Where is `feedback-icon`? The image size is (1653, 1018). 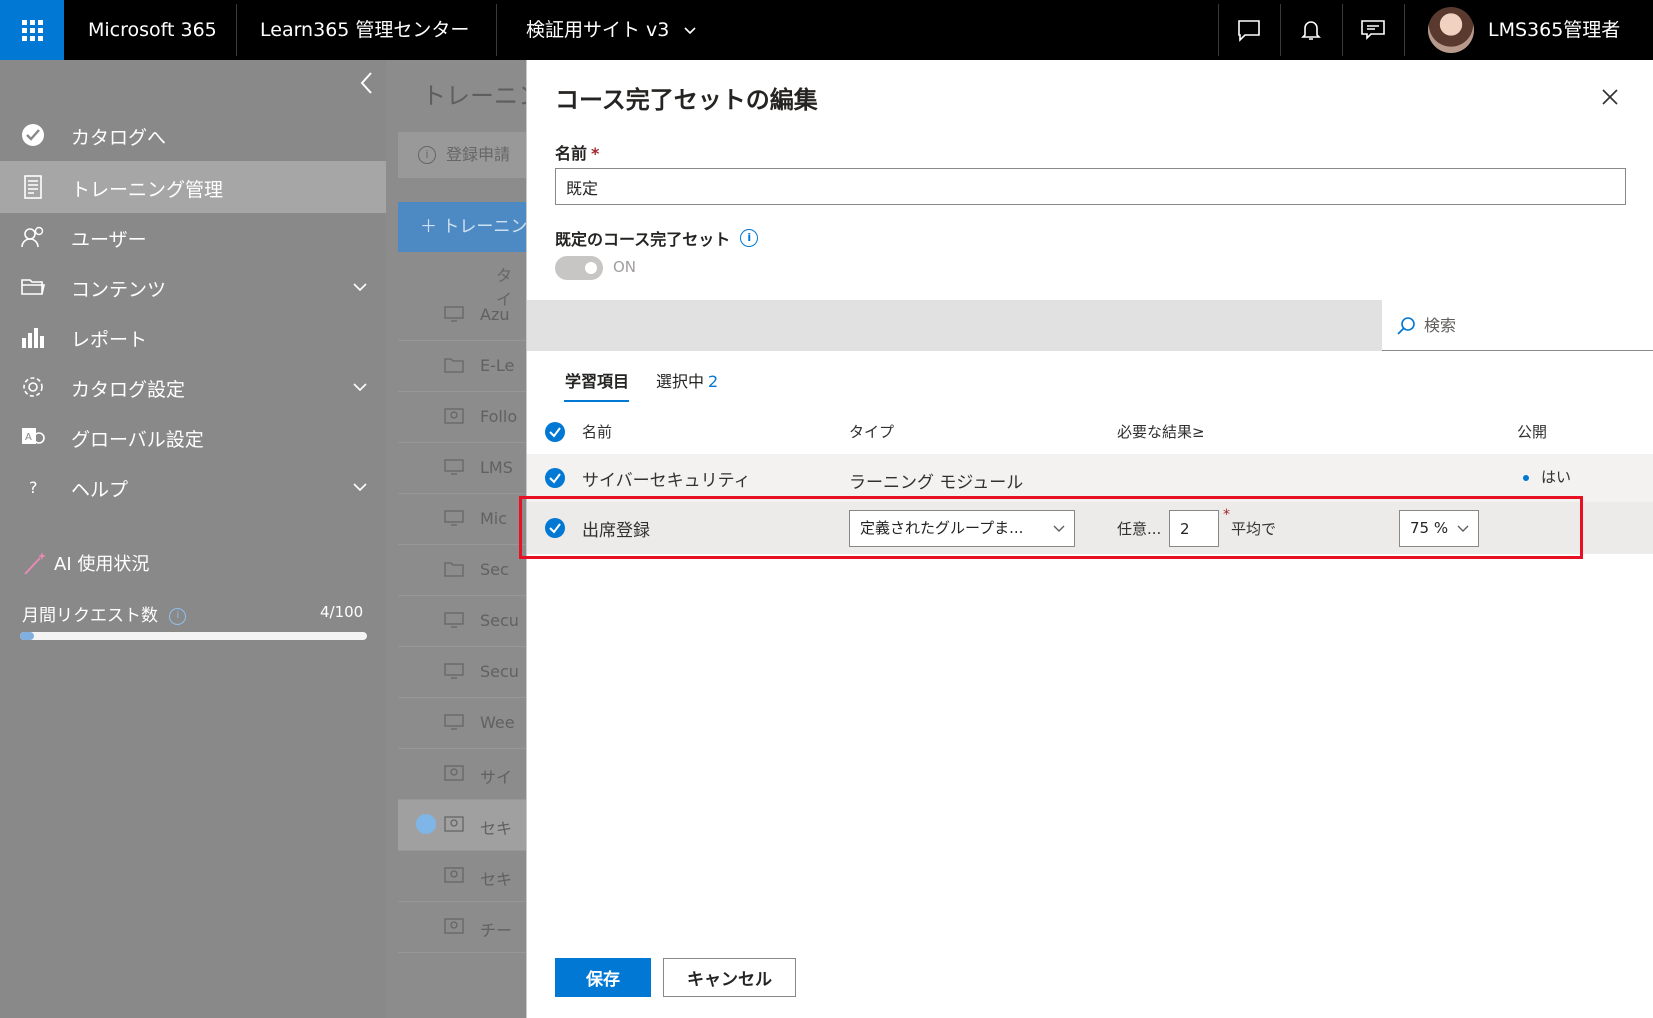 feedback-icon is located at coordinates (1373, 30).